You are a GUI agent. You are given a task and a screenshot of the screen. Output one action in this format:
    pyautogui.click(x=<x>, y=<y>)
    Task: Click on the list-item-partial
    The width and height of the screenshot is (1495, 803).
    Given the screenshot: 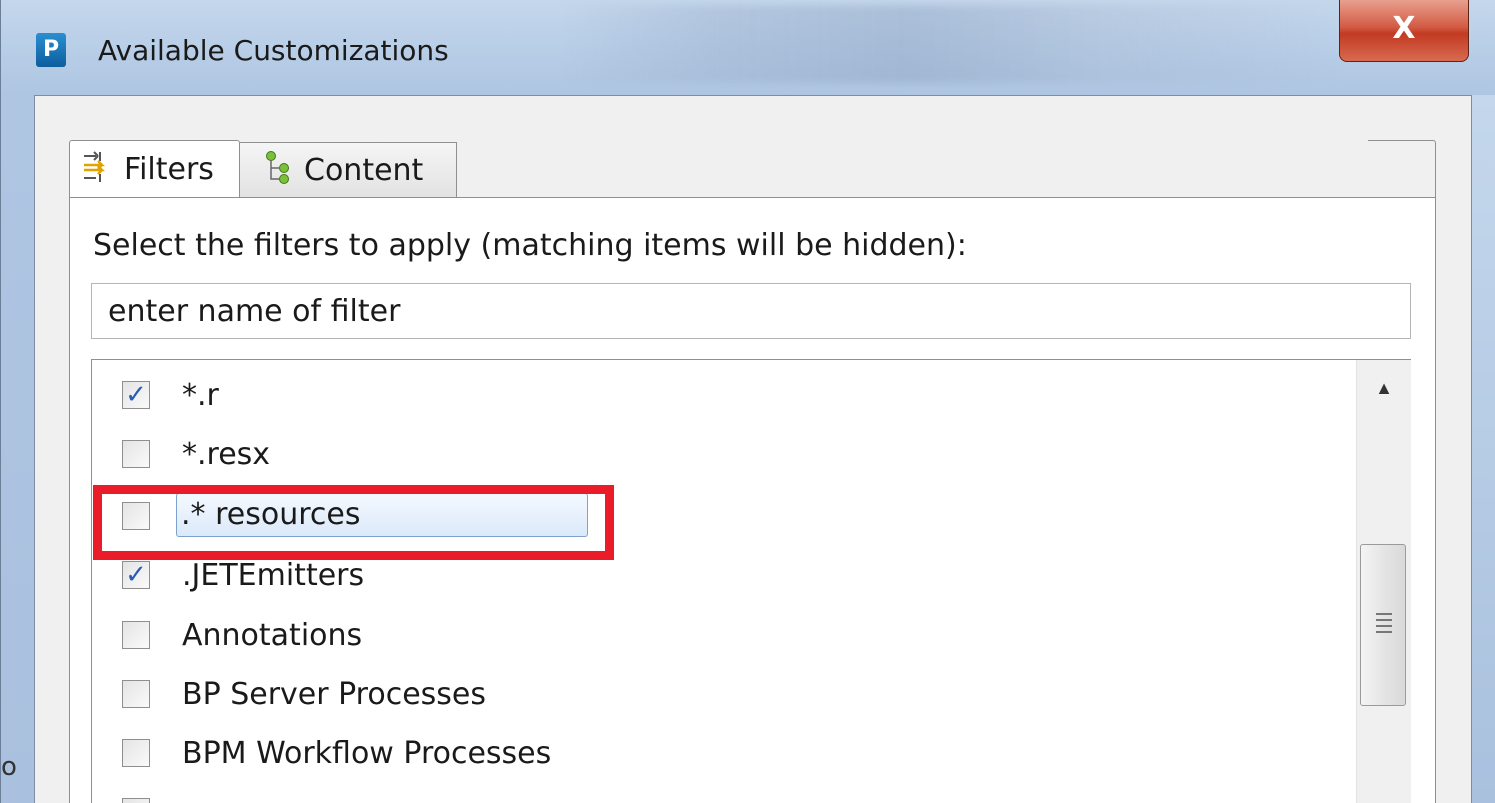 What is the action you would take?
    pyautogui.click(x=722, y=793)
    